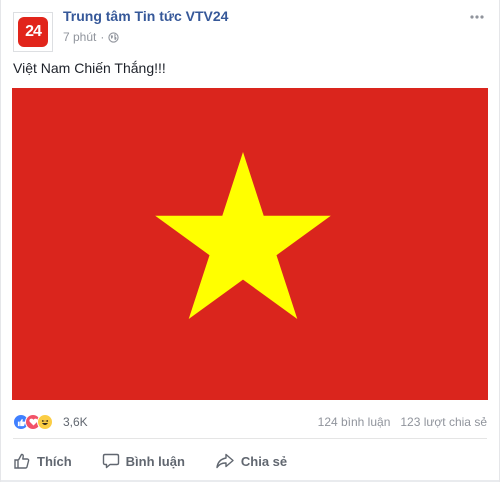 Image resolution: width=500 pixels, height=482 pixels. What do you see at coordinates (145, 16) in the screenshot?
I see `page-name-link: Trung tâm Tin tức VTV24` at bounding box center [145, 16].